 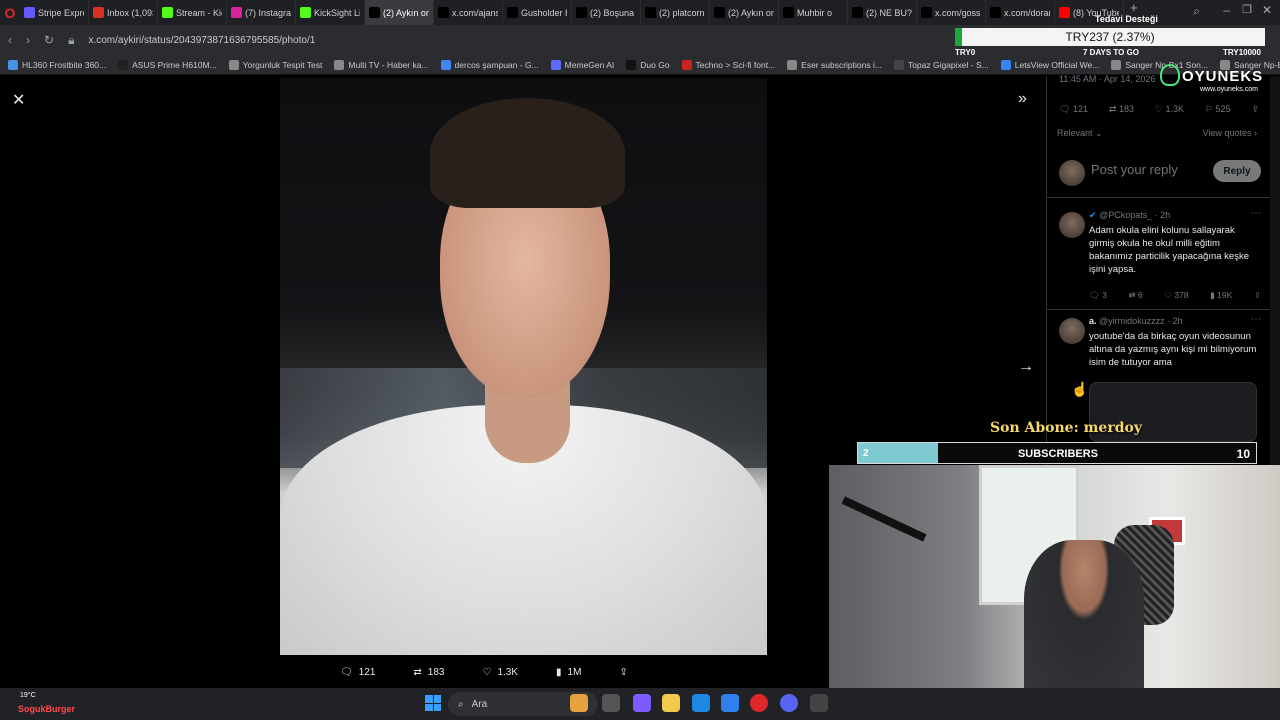 What do you see at coordinates (261, 12) in the screenshot?
I see `tab: (7) Instagram` at bounding box center [261, 12].